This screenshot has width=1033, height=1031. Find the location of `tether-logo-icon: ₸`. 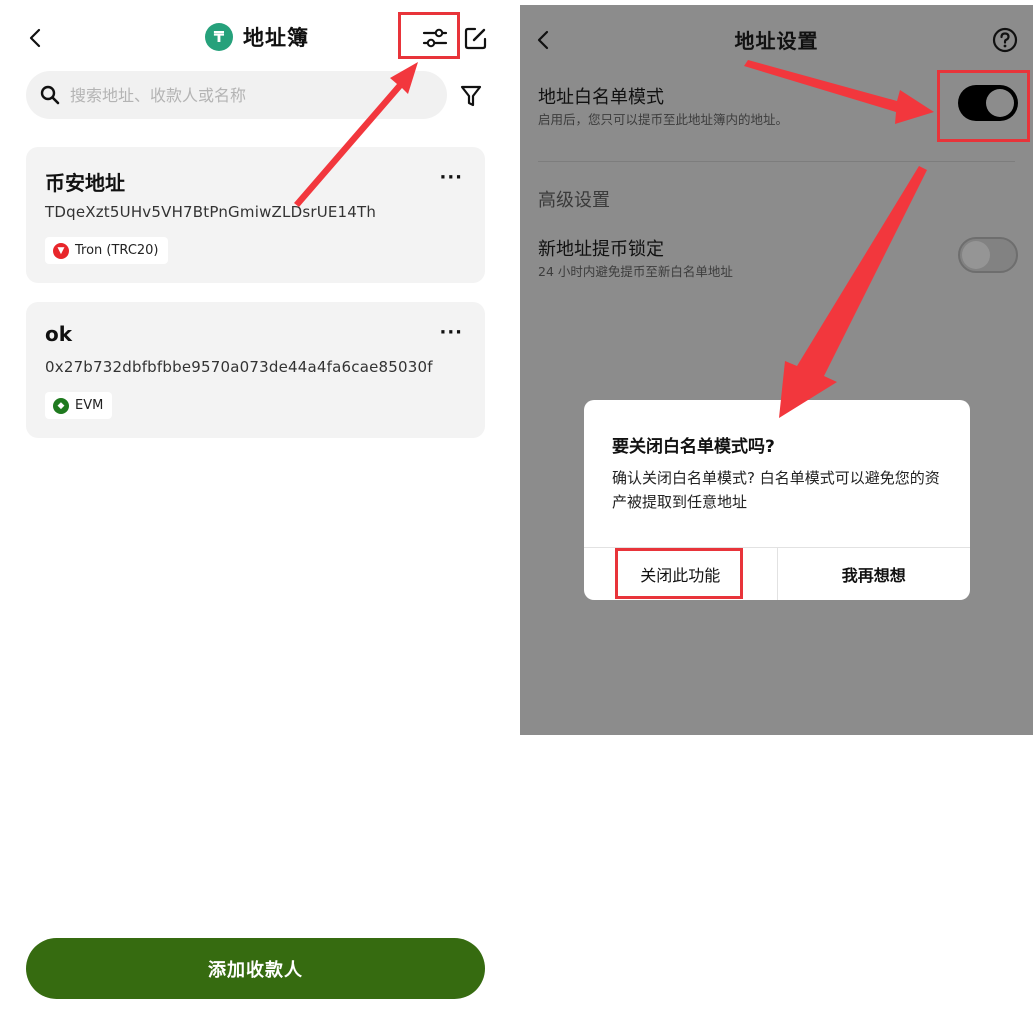

tether-logo-icon: ₸ is located at coordinates (219, 37).